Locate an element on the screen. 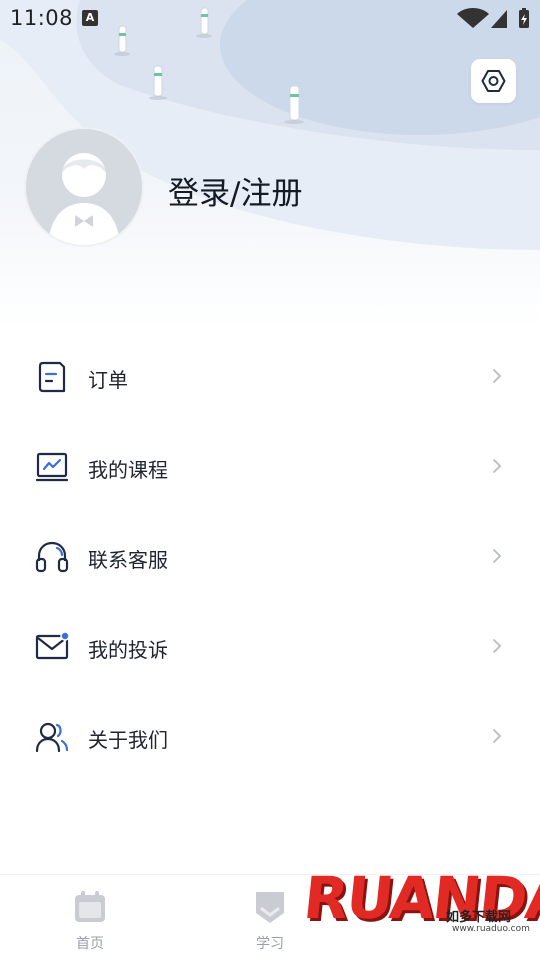 This screenshot has height=960, width=540. menu-item-customer-service: 联系客服 is located at coordinates (270, 557).